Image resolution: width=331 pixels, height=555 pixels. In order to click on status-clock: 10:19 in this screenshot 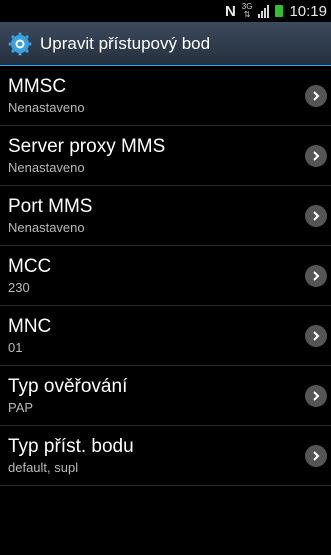, I will do `click(308, 11)`.